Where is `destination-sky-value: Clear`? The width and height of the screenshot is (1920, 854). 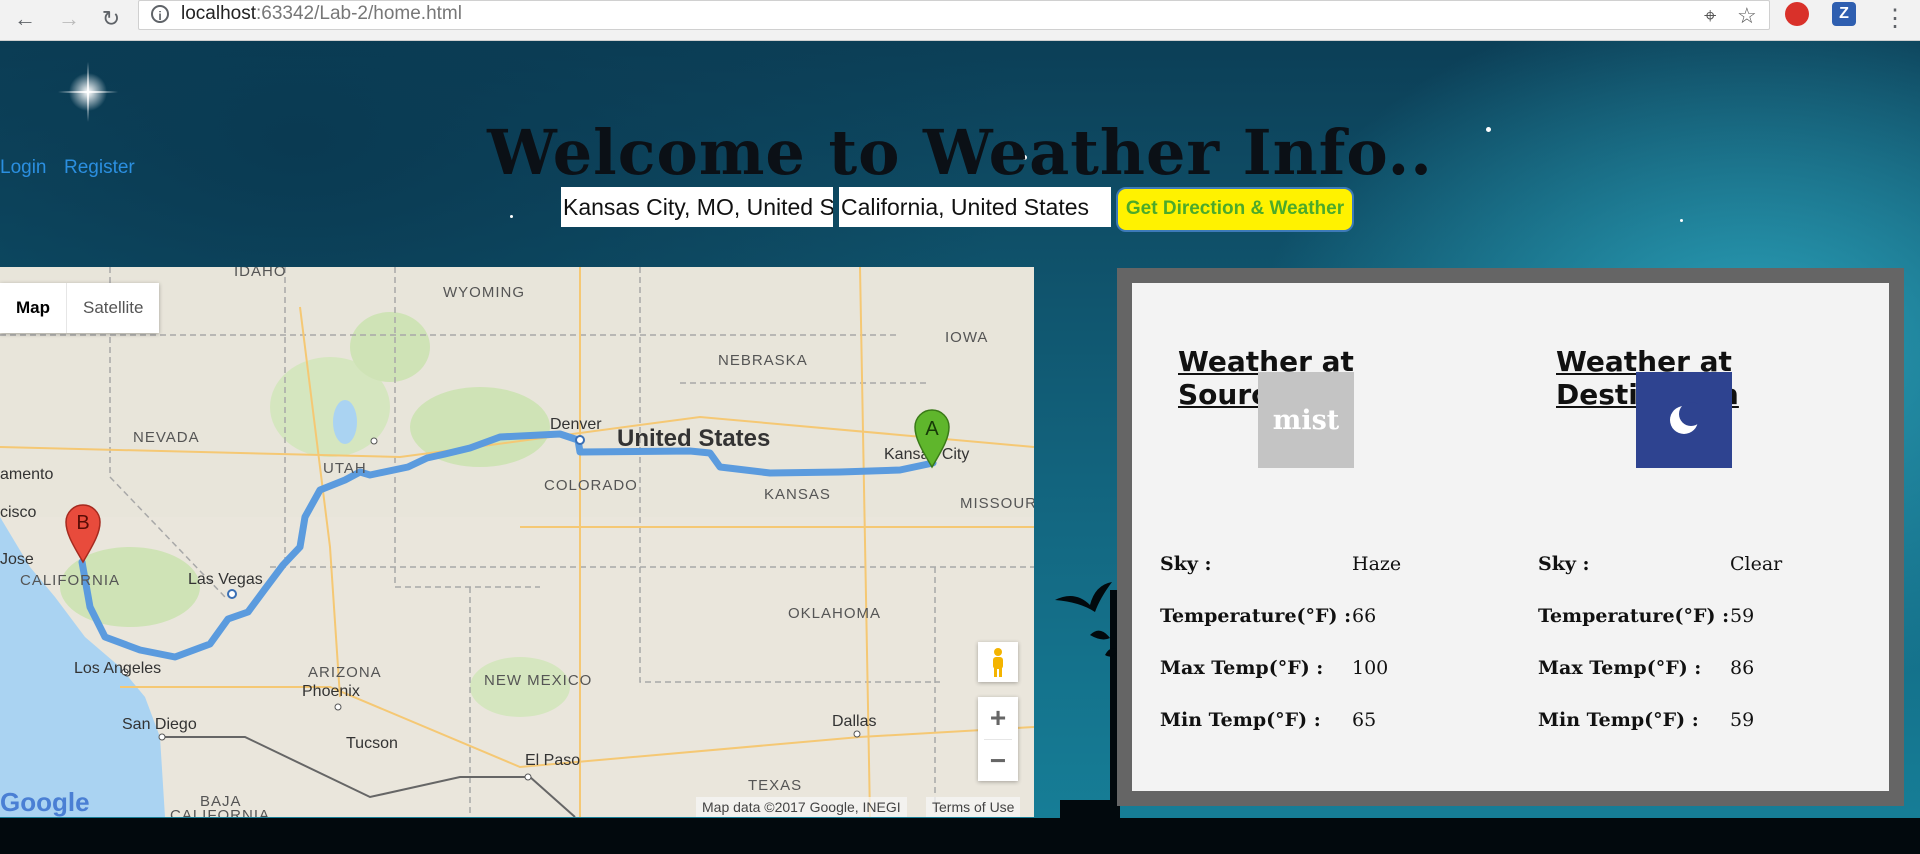
destination-sky-value: Clear is located at coordinates (1756, 564).